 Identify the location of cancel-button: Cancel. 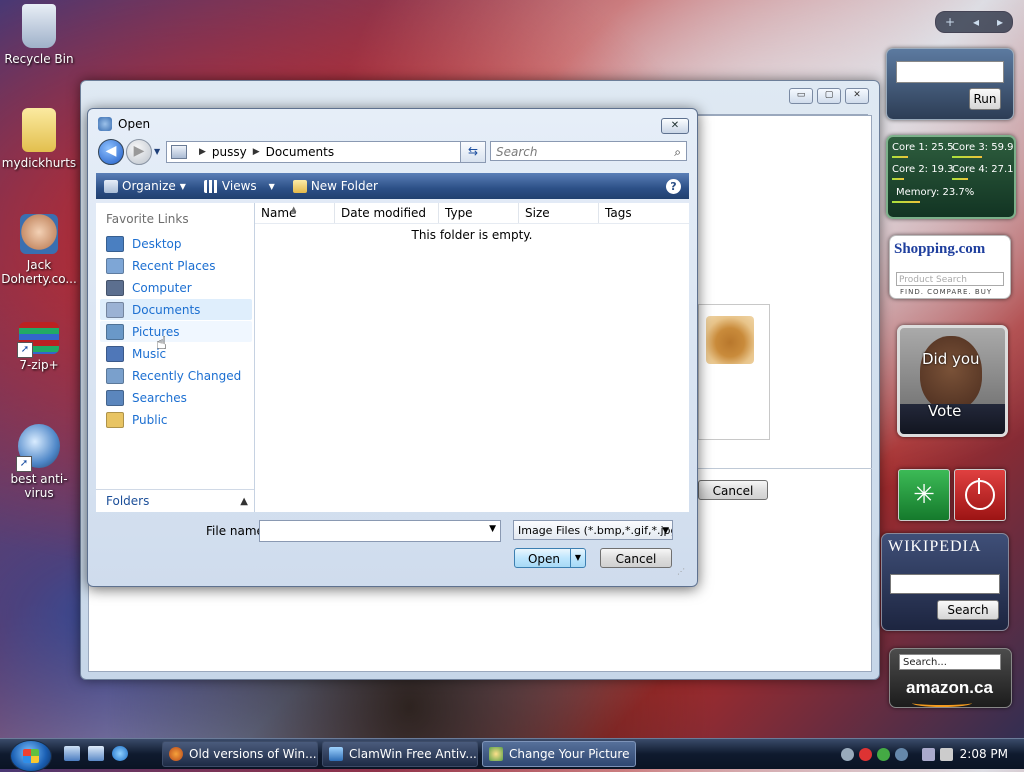
(636, 558).